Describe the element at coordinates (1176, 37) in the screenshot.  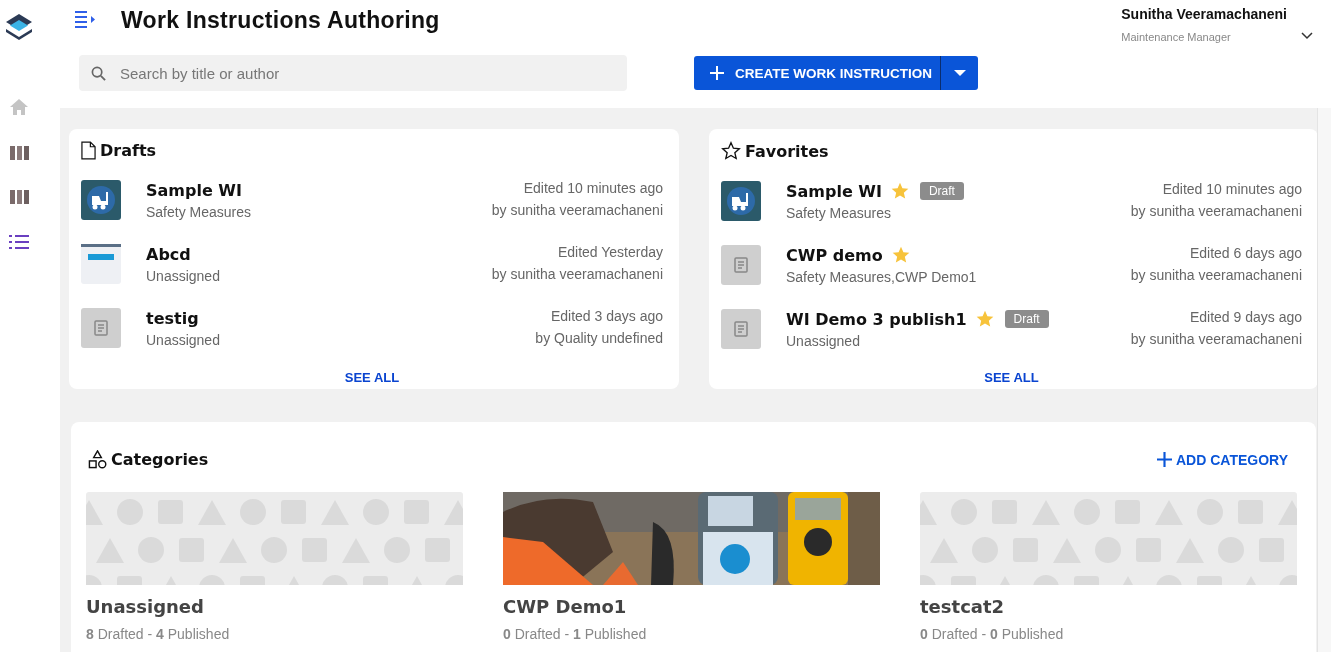
I see `user-role: Maintenance Manager` at that location.